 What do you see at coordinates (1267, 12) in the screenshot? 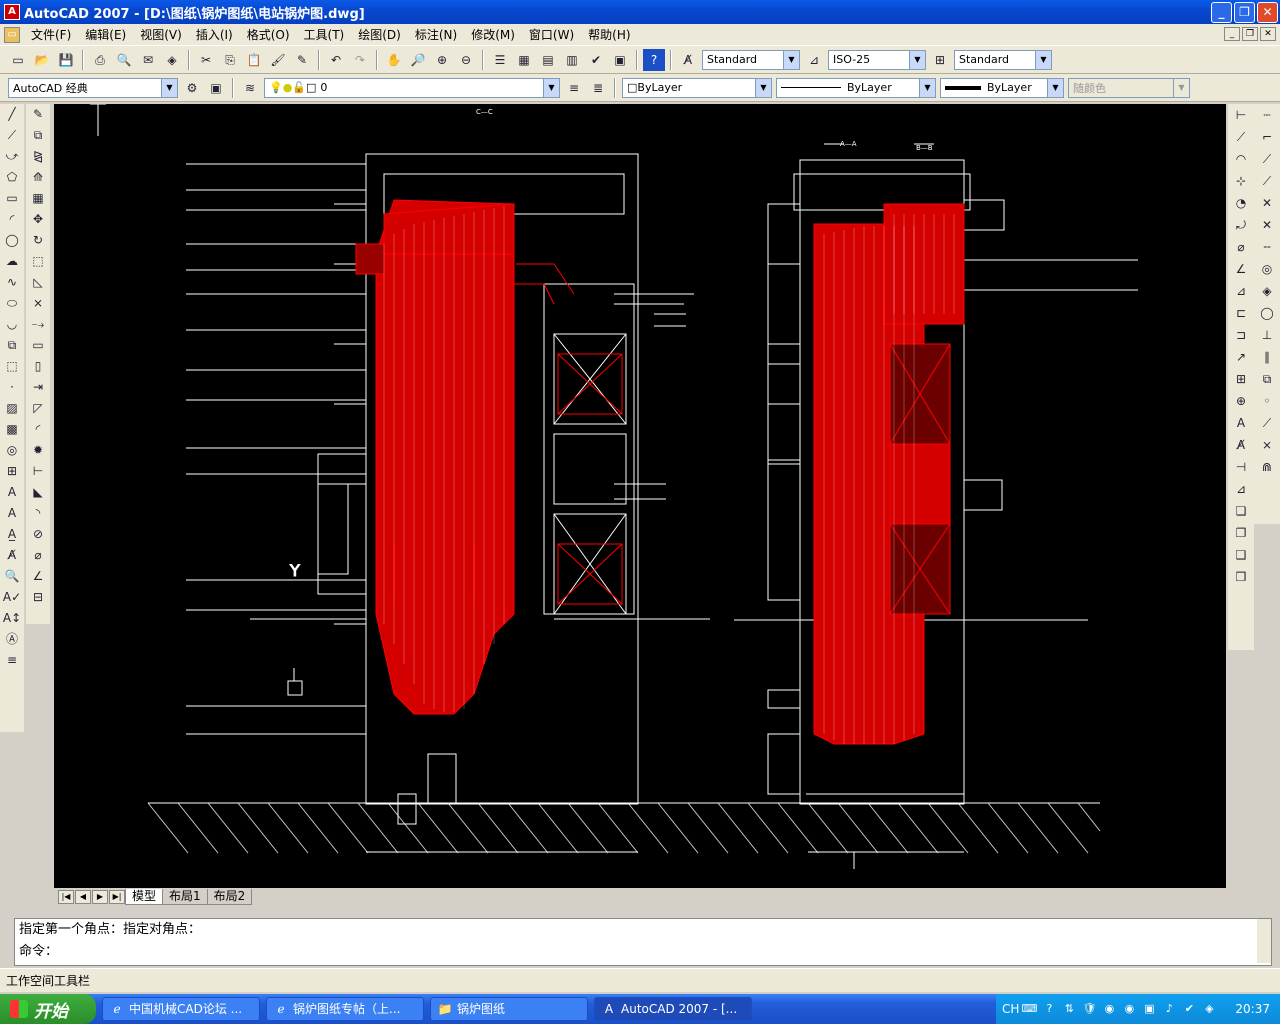
I see `close-button: ✕` at bounding box center [1267, 12].